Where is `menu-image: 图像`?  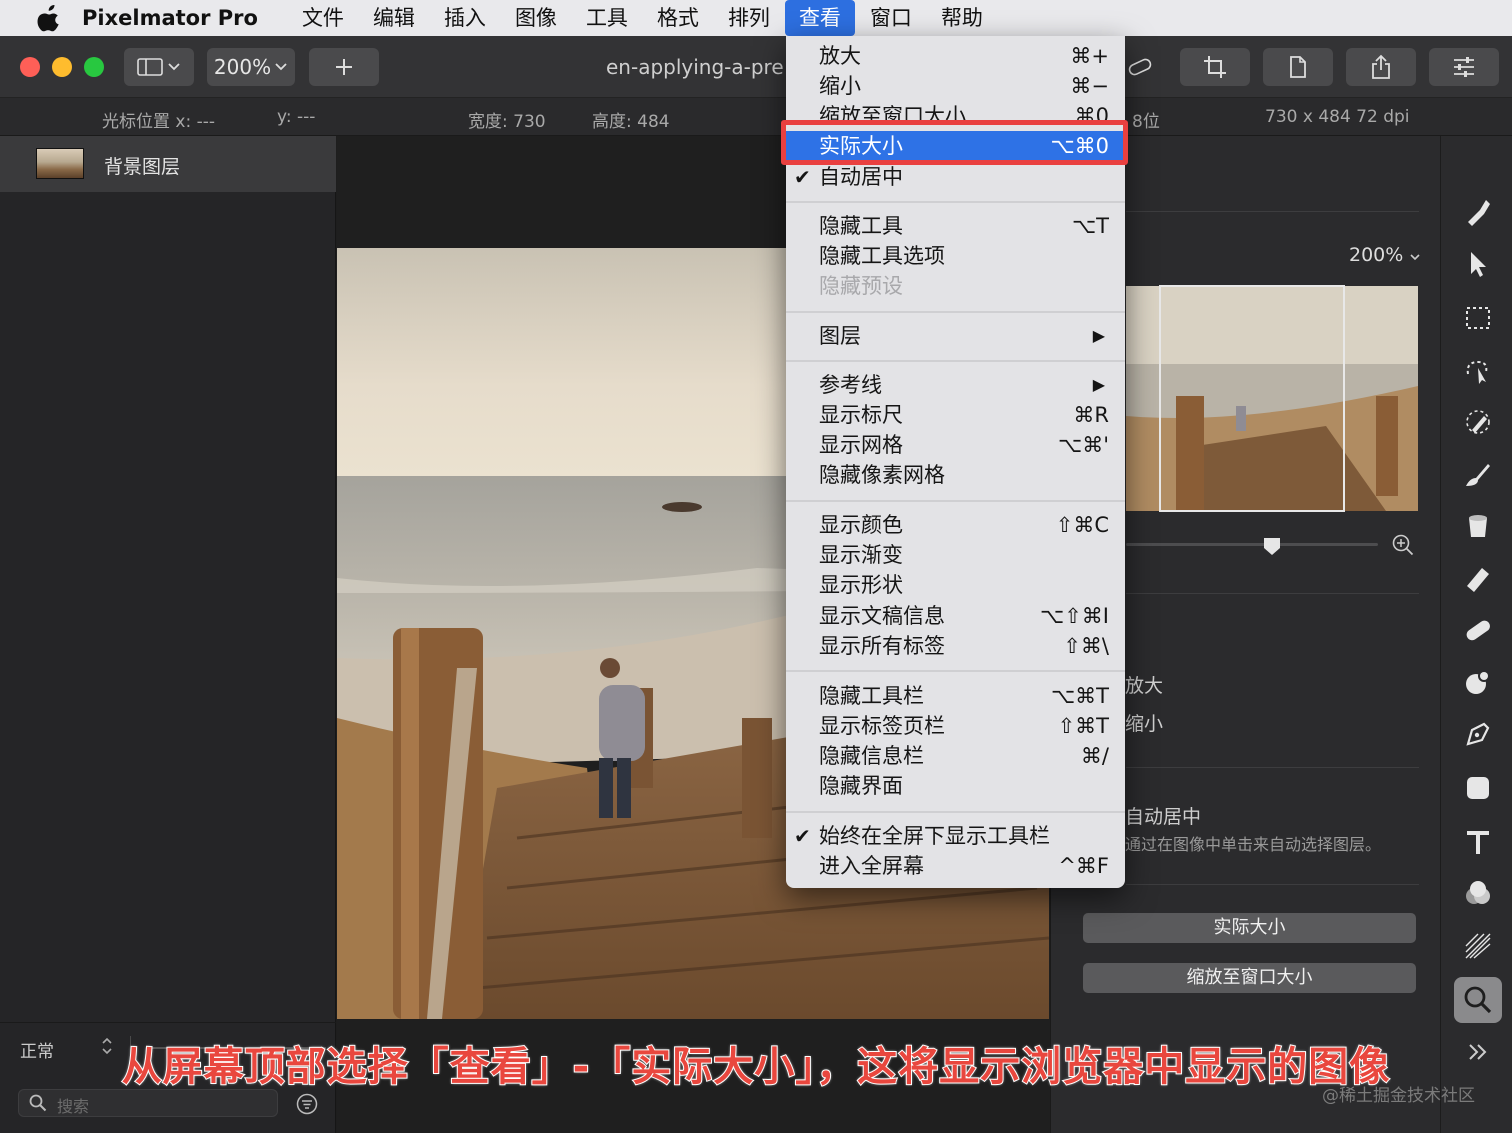
menu-image: 图像 is located at coordinates (536, 18).